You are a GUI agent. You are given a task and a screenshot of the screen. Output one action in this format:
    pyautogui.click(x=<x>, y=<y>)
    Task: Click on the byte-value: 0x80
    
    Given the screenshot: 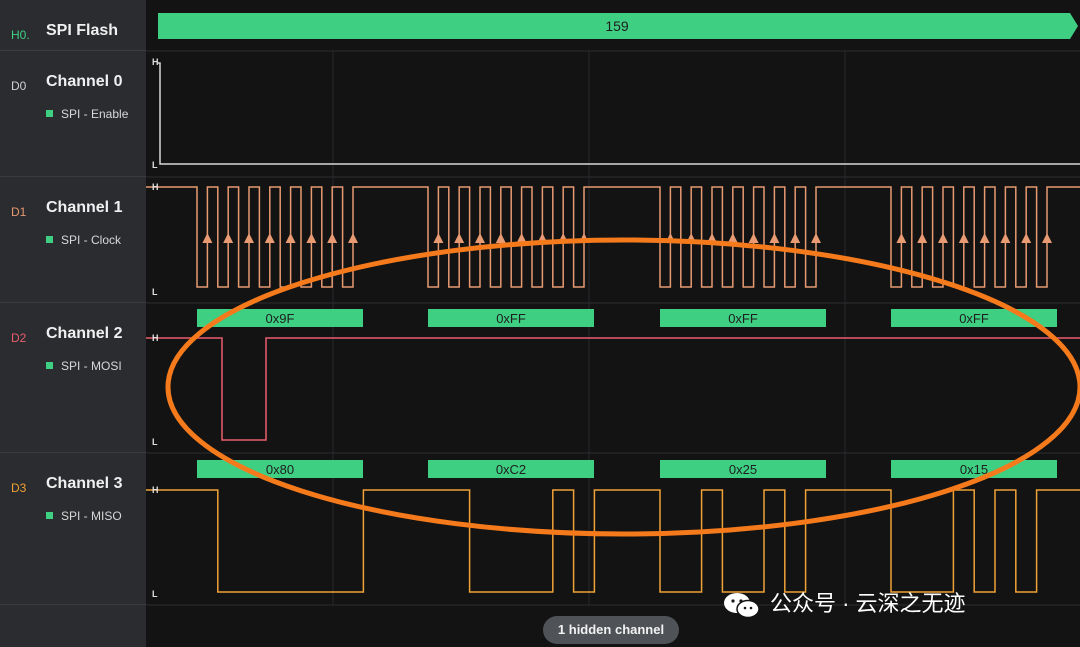 What is the action you would take?
    pyautogui.click(x=280, y=469)
    